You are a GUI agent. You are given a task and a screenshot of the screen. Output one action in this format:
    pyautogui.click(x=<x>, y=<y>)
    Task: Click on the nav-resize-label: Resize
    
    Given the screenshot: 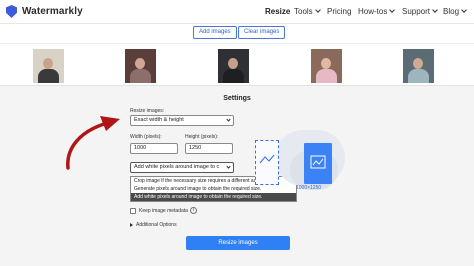 What is the action you would take?
    pyautogui.click(x=278, y=11)
    